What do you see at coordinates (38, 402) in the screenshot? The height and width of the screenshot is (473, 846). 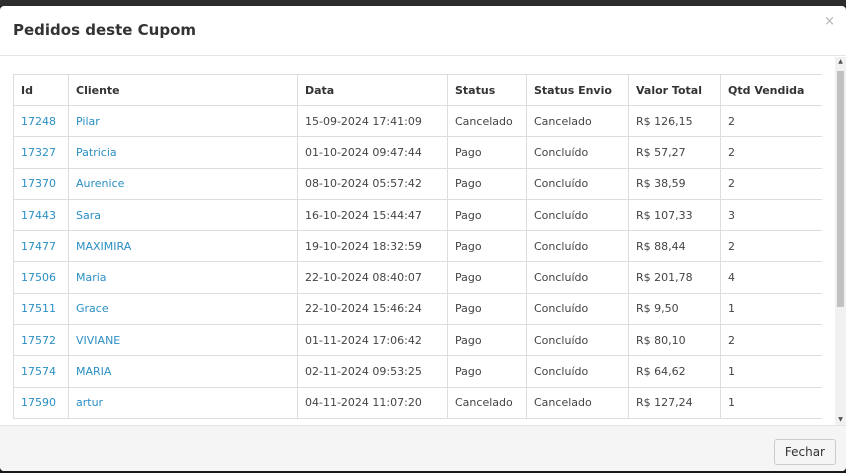 I see `order-id-link: 17590` at bounding box center [38, 402].